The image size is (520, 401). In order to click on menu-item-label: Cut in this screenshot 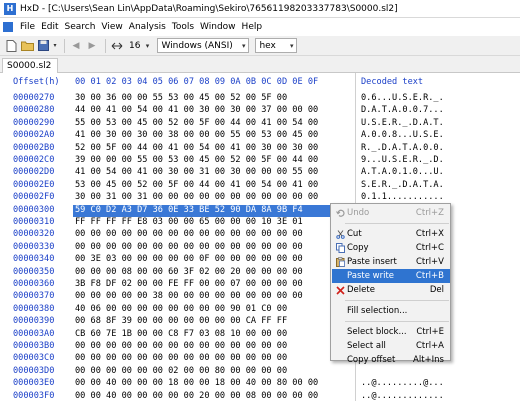, I will do `click(354, 234)`.